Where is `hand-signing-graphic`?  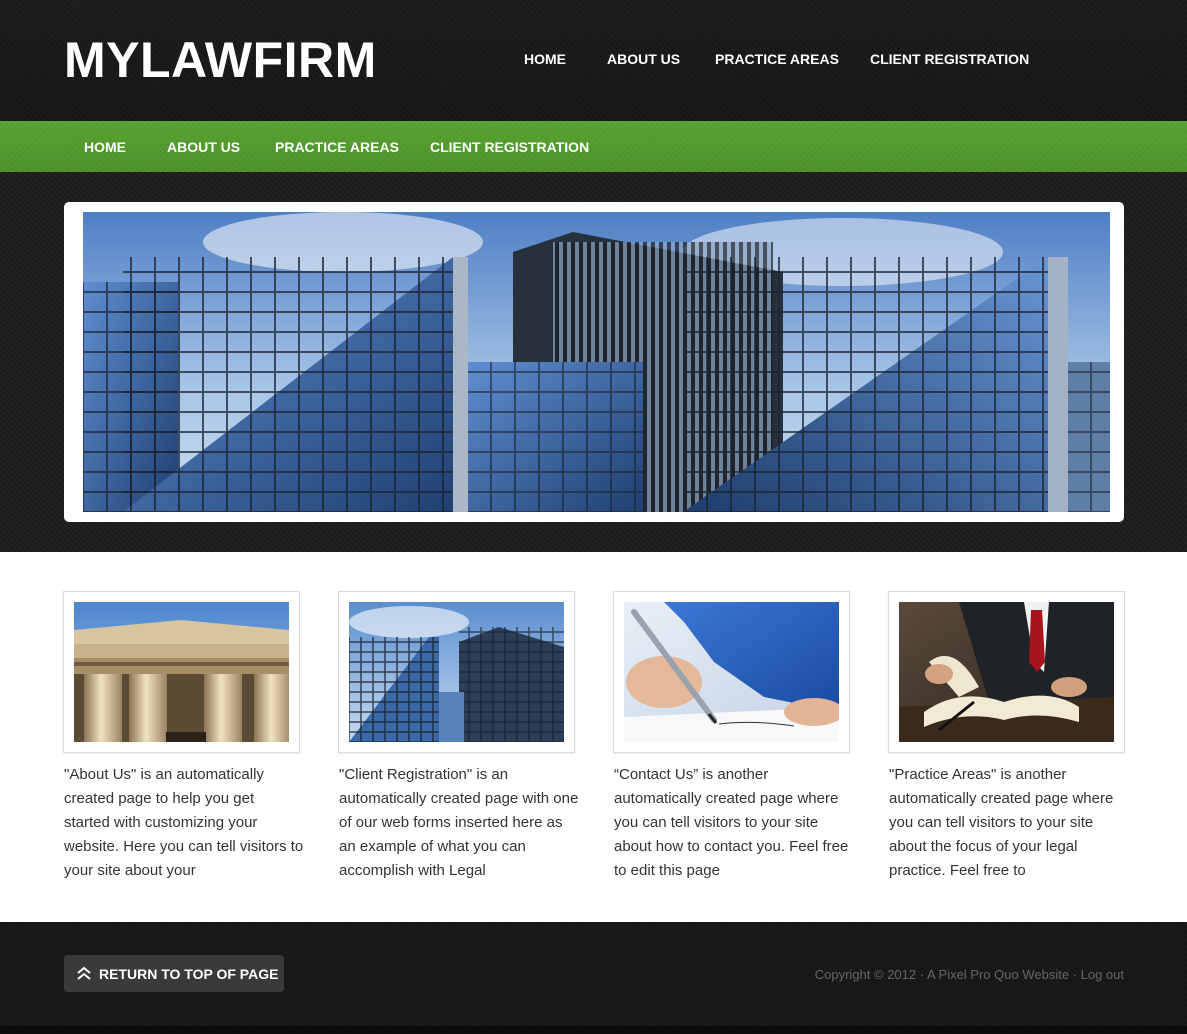
hand-signing-graphic is located at coordinates (731, 672).